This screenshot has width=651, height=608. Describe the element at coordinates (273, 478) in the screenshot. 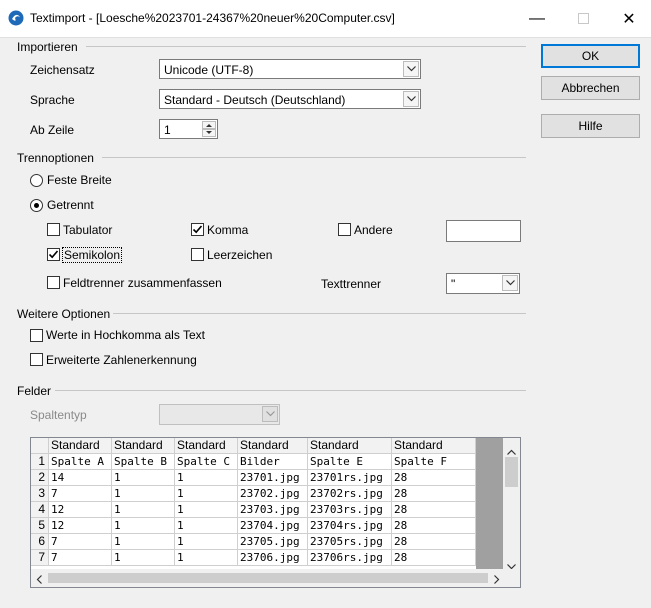

I see `table-cell: 23701.jpg` at that location.